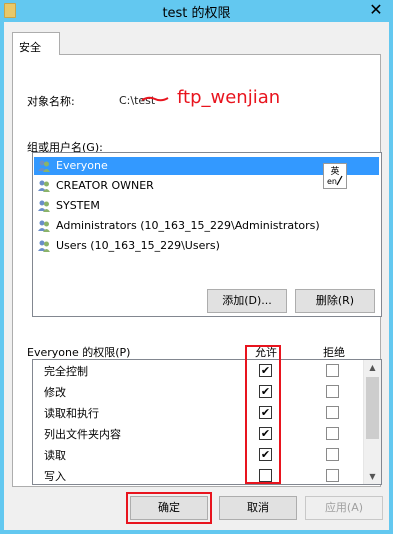  Describe the element at coordinates (334, 171) in the screenshot. I see `svg-text: 英` at that location.